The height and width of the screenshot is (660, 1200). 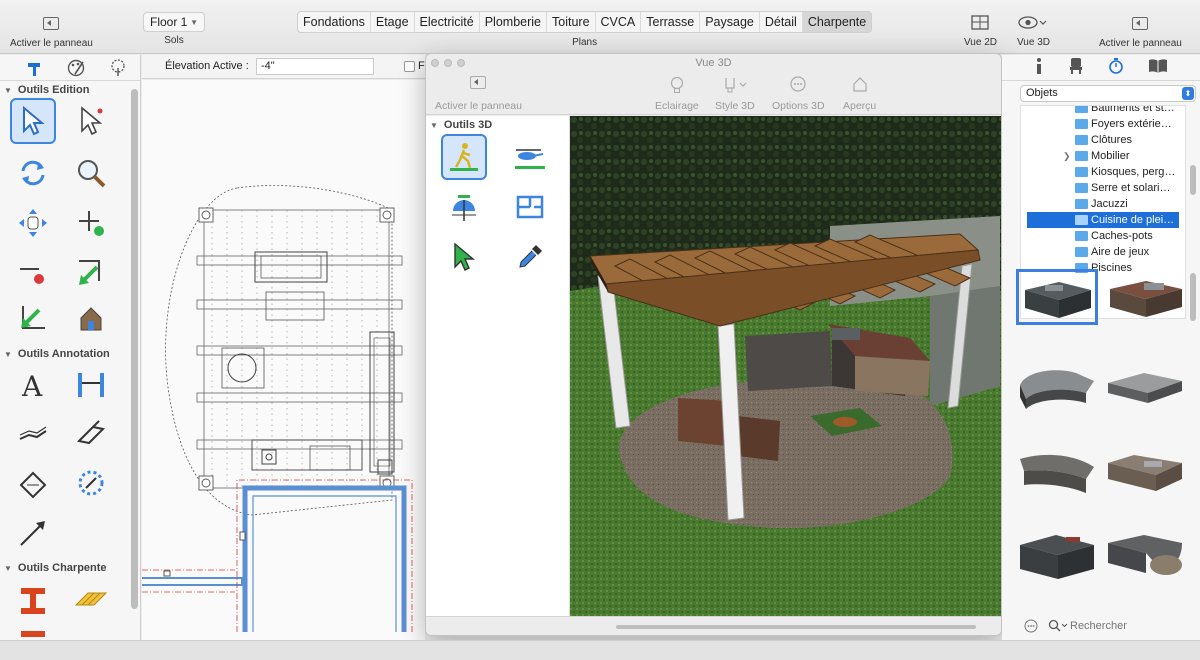 What do you see at coordinates (464, 257) in the screenshot?
I see `select-3d-tool` at bounding box center [464, 257].